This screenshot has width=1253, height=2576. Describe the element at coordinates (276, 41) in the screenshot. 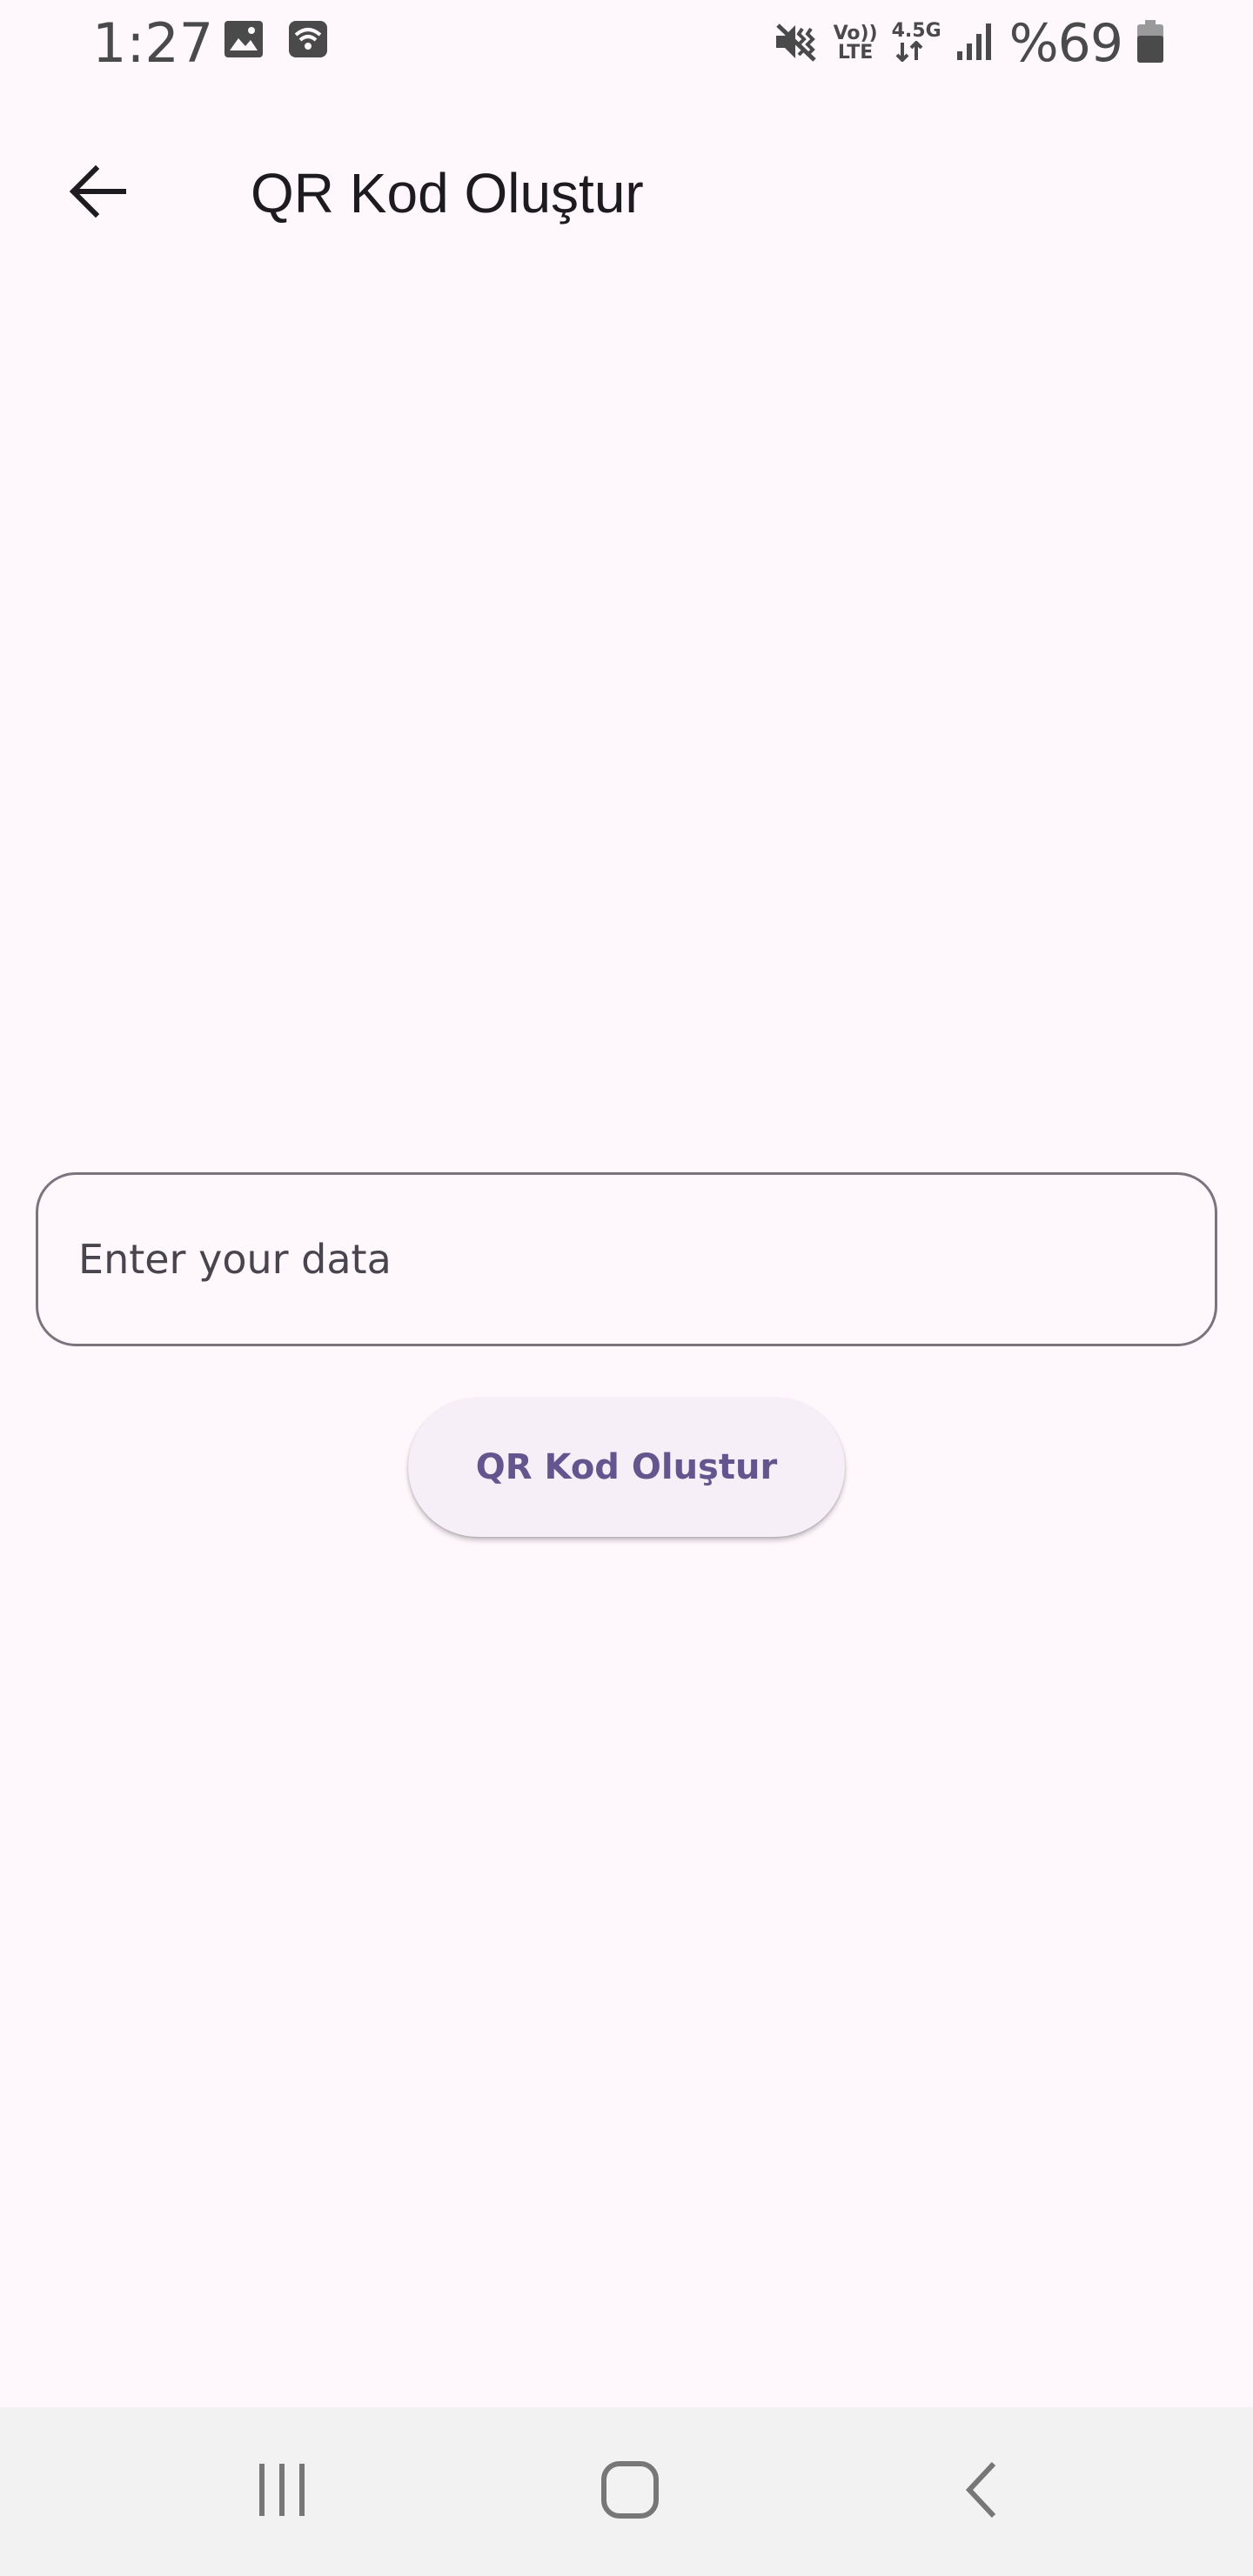

I see `status-left-icons` at that location.